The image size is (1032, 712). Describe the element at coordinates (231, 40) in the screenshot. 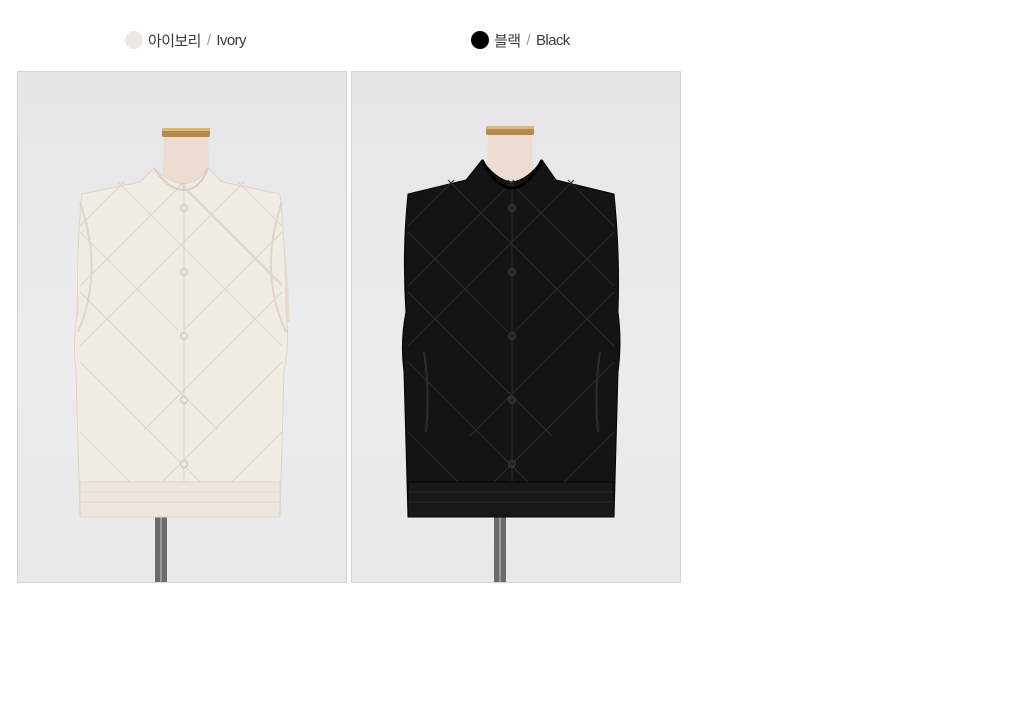

I see `color-name-english: Ivory` at that location.